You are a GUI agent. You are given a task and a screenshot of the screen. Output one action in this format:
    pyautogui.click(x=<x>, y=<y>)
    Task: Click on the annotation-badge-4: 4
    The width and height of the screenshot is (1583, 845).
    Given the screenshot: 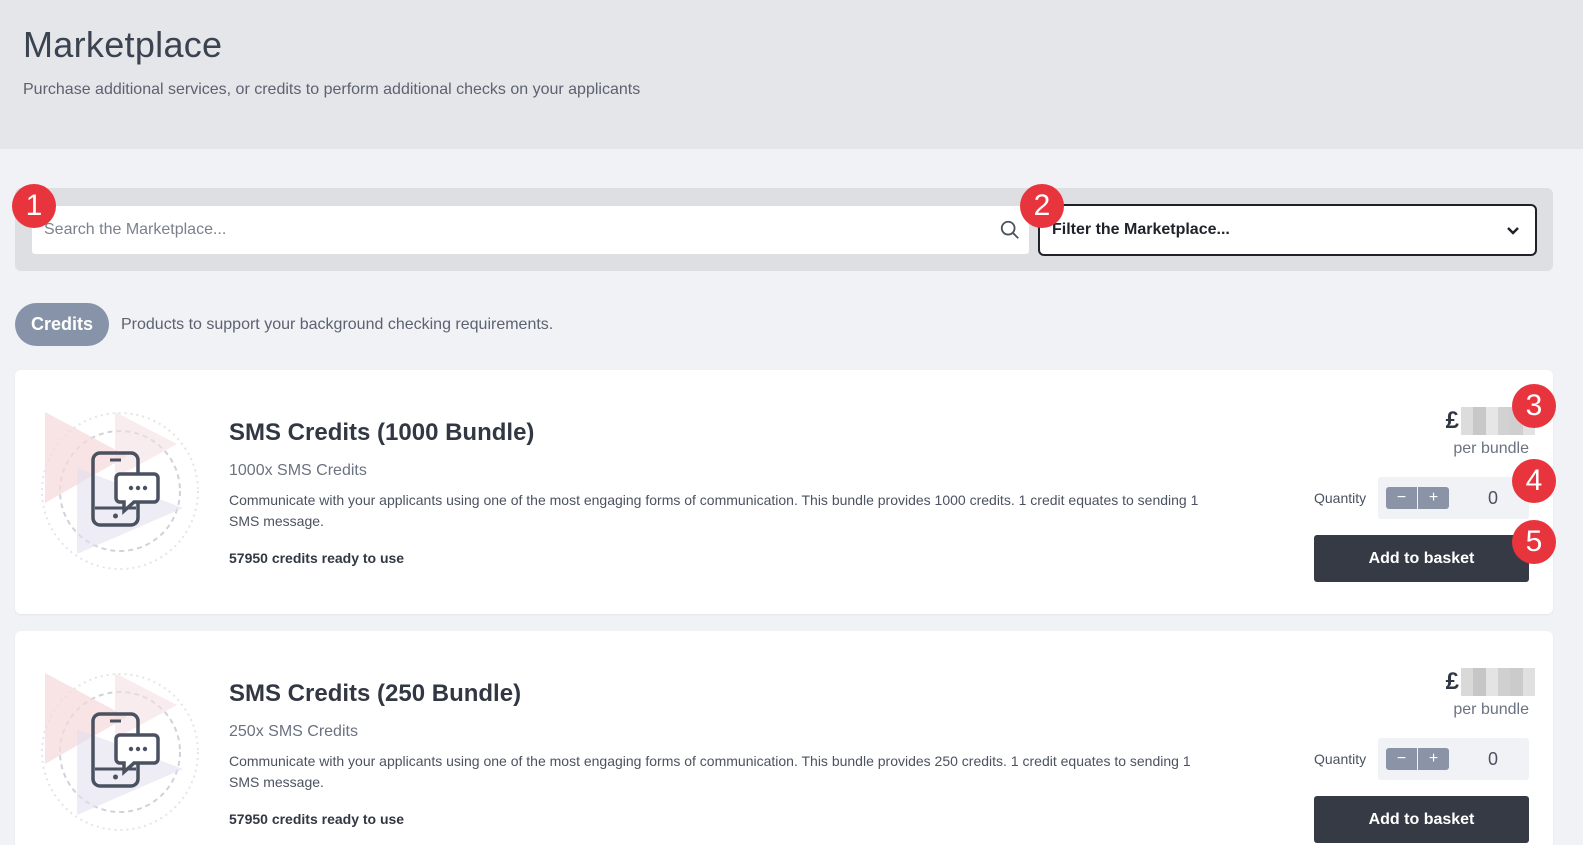 What is the action you would take?
    pyautogui.click(x=1534, y=481)
    